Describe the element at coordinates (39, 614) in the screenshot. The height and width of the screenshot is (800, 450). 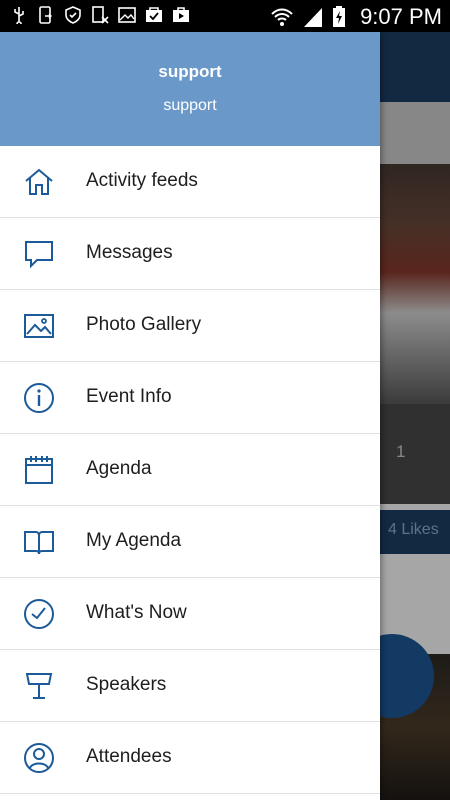
I see `clock-check-icon` at that location.